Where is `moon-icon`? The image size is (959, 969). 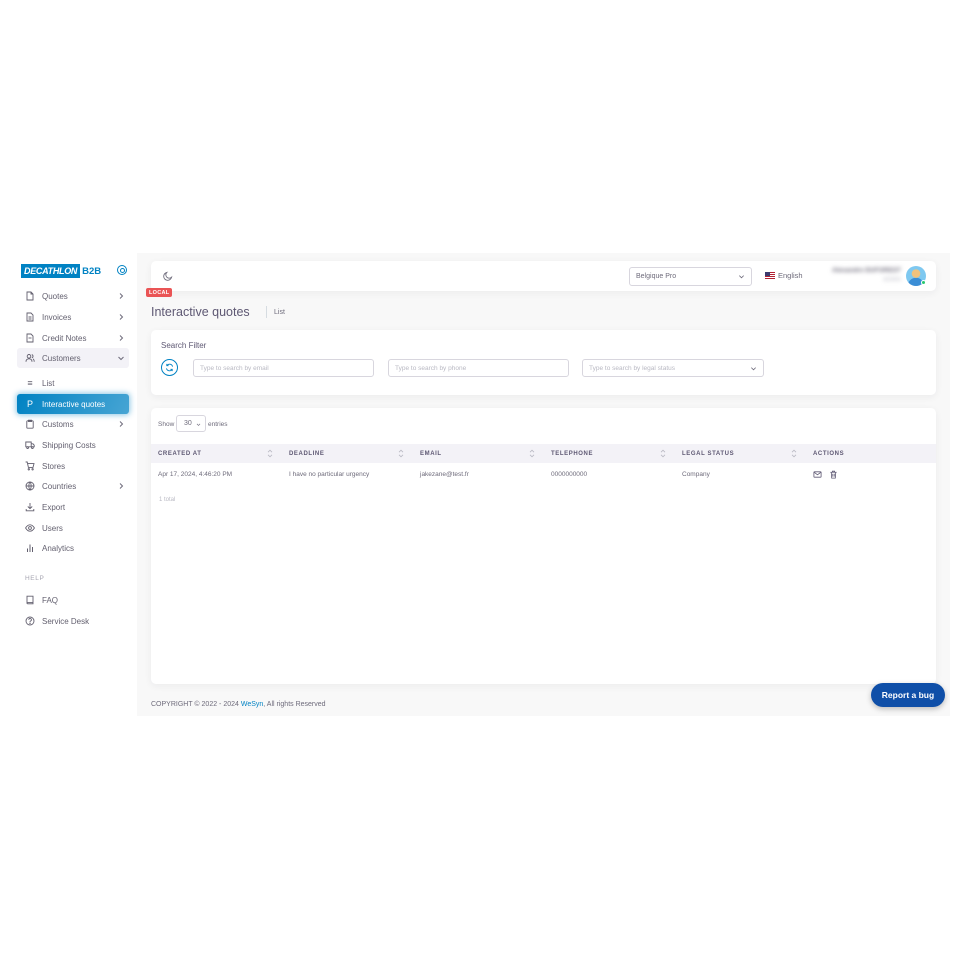 moon-icon is located at coordinates (168, 276).